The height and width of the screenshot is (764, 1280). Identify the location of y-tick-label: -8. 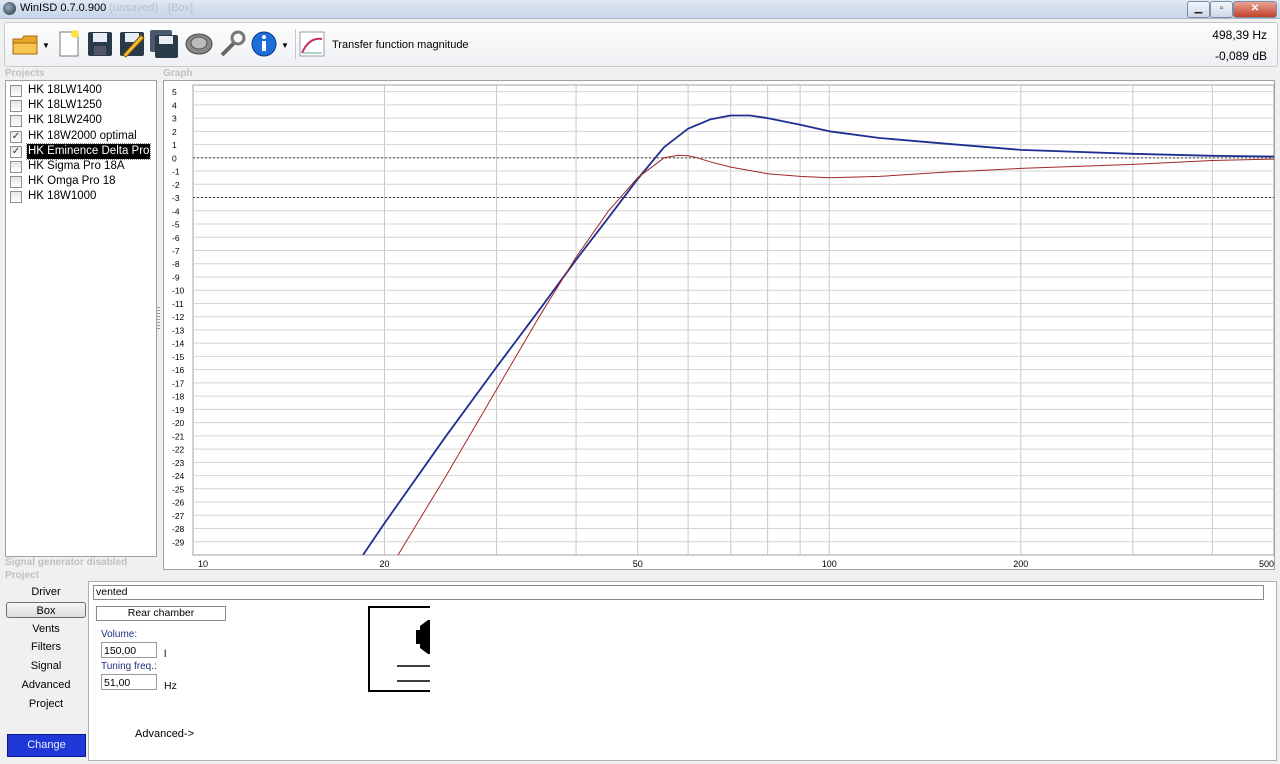
(176, 264).